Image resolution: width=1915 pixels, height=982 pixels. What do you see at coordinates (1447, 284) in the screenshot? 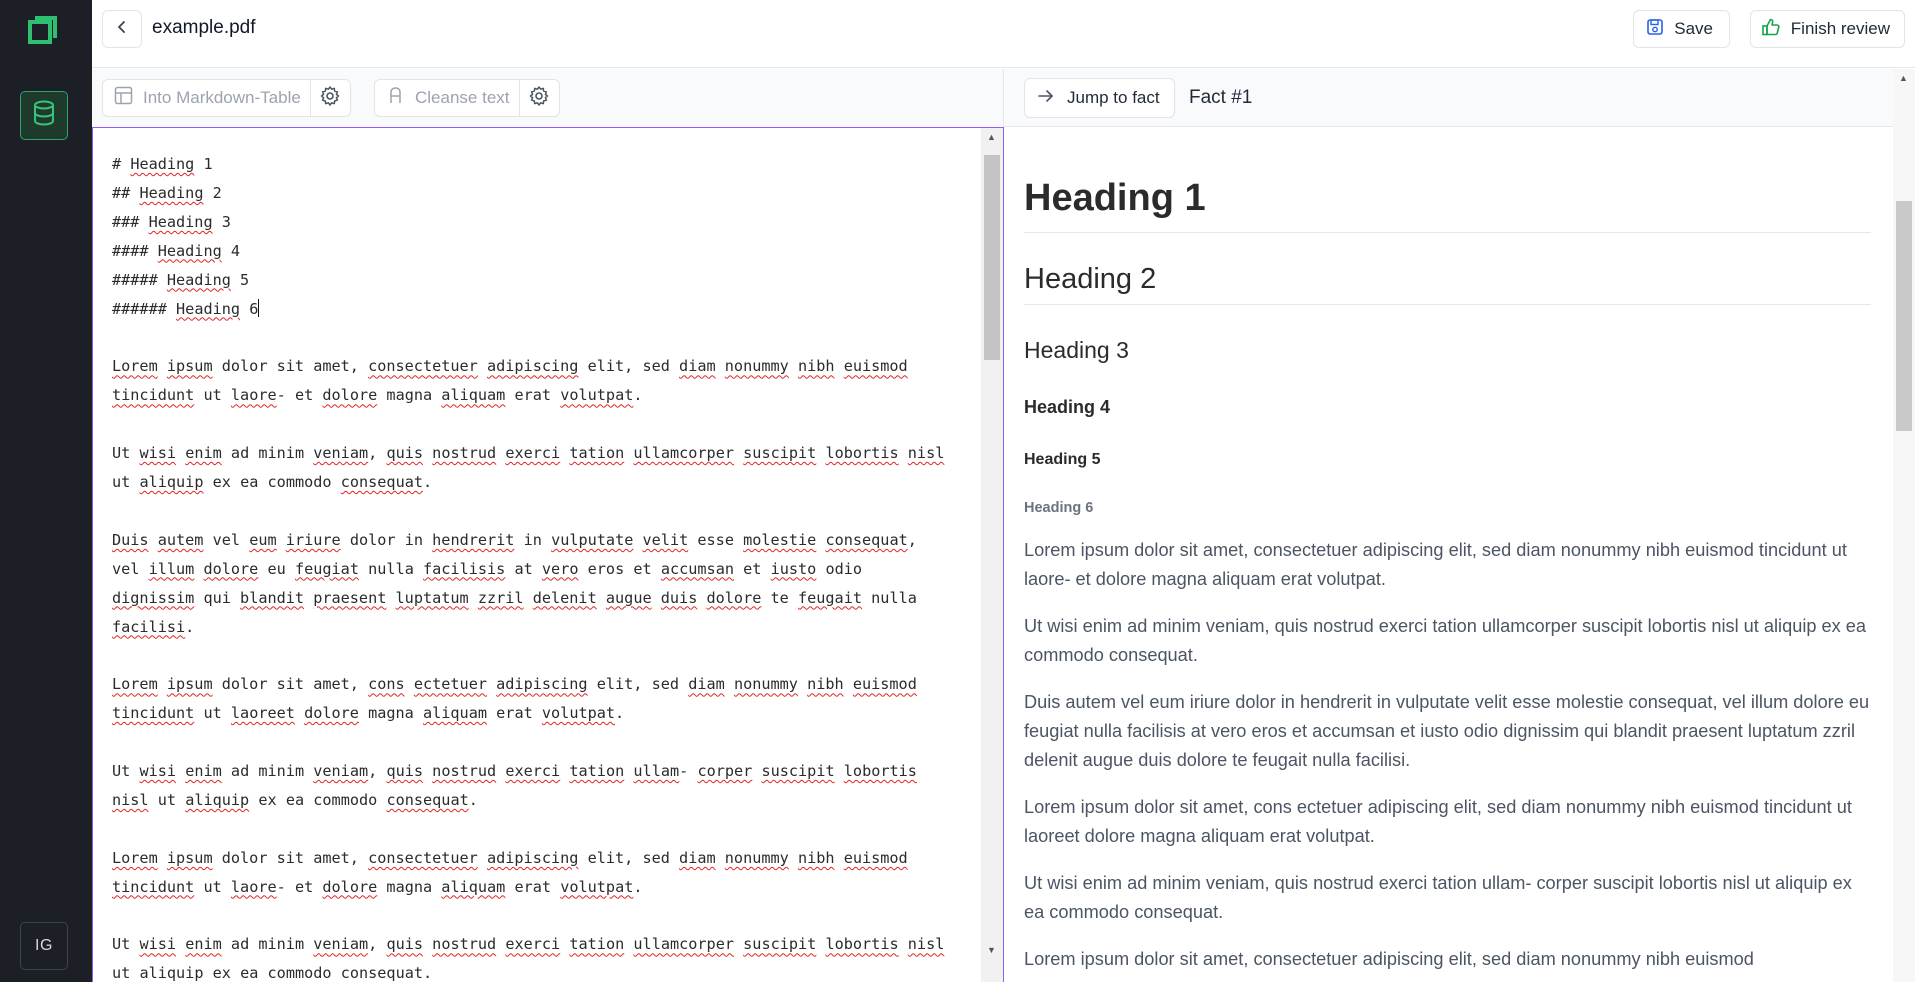
I see `preview-heading-2: Heading 2` at bounding box center [1447, 284].